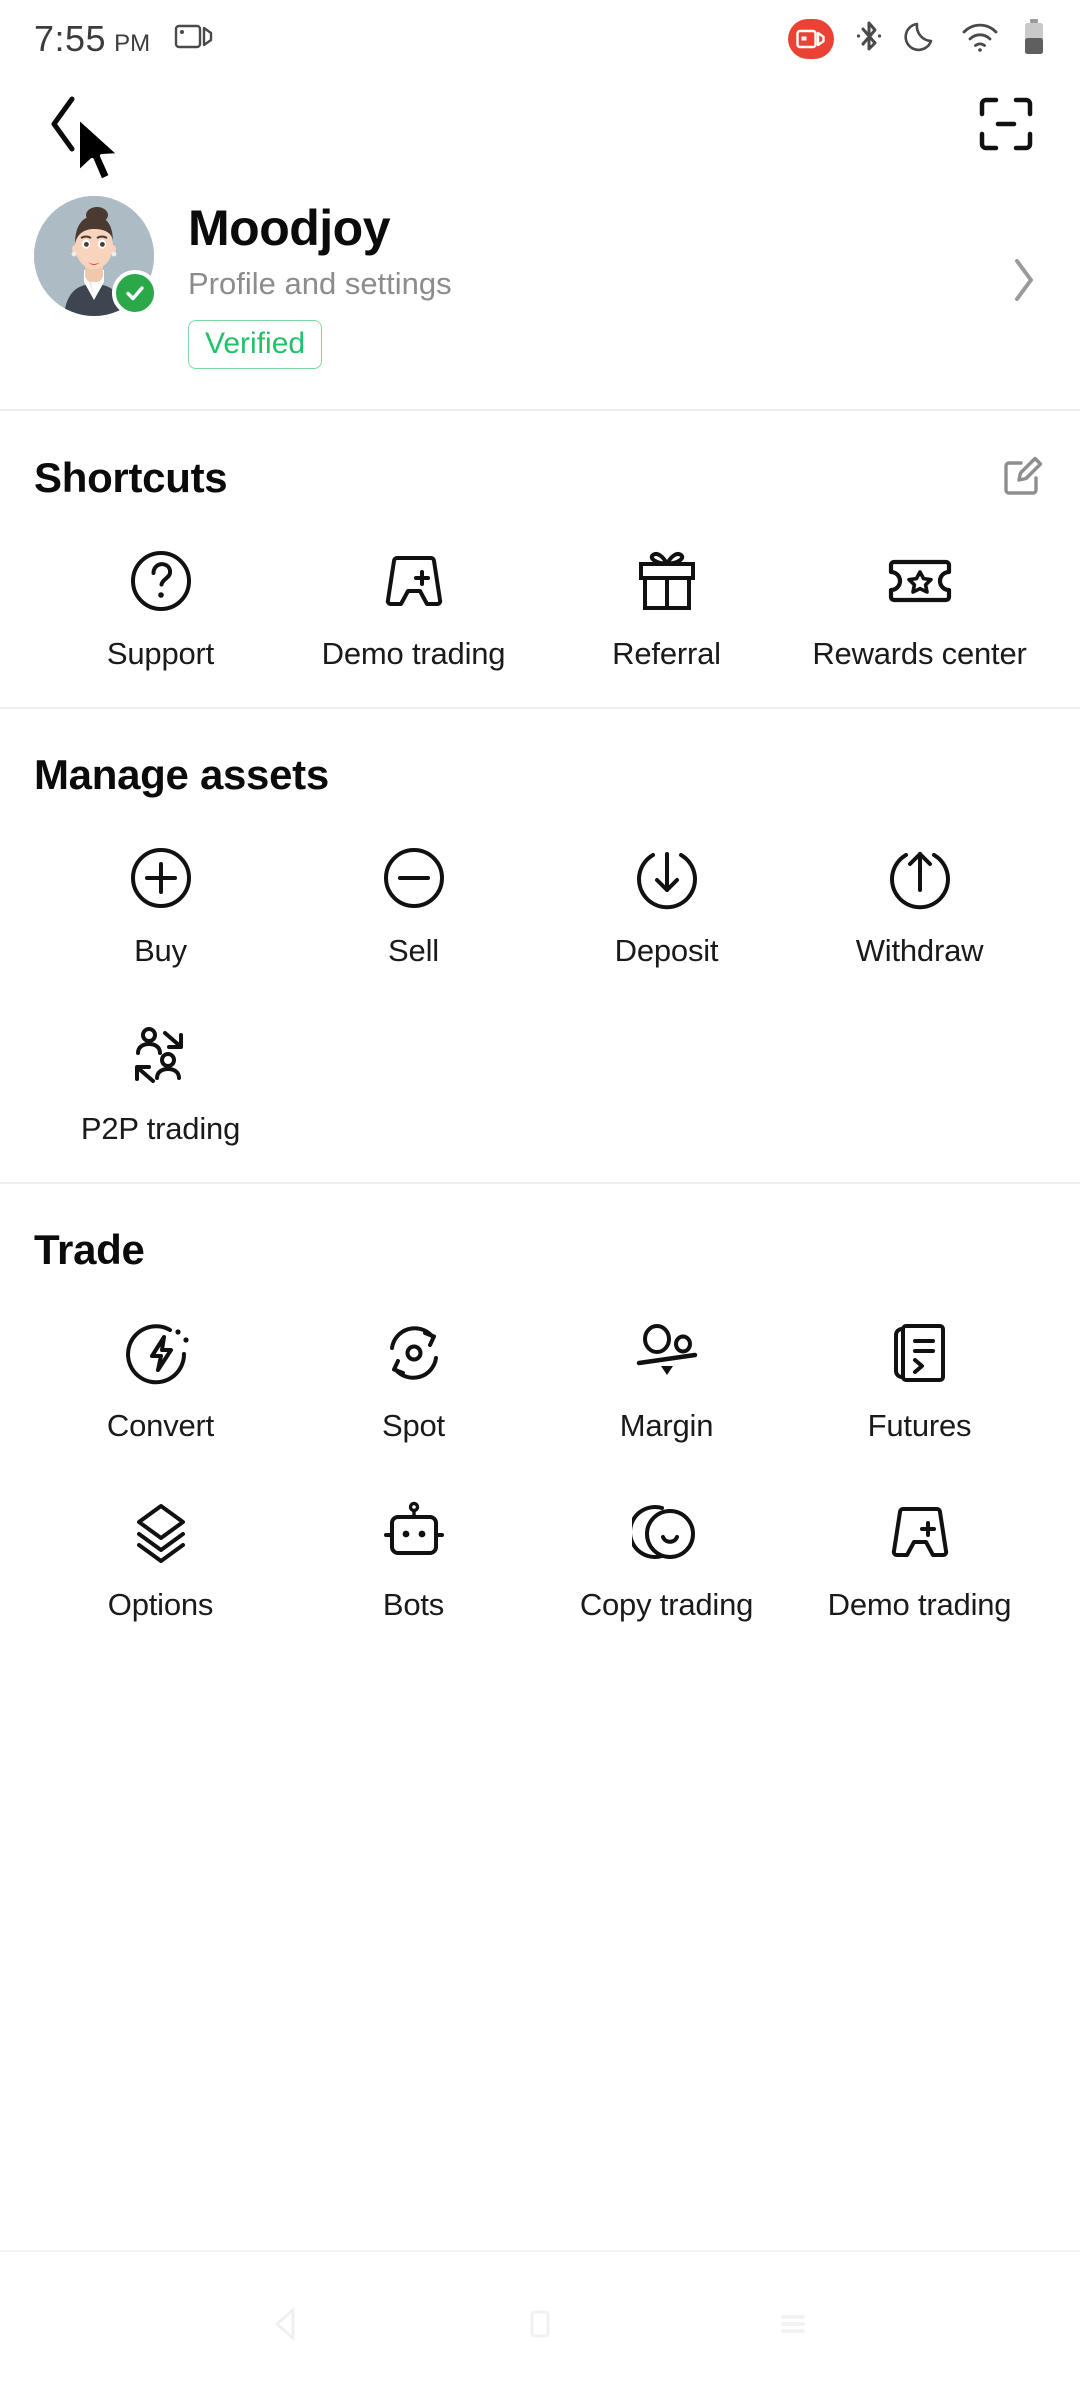 This screenshot has height=2400, width=1080. I want to click on shortcut-referral: Referral, so click(666, 596).